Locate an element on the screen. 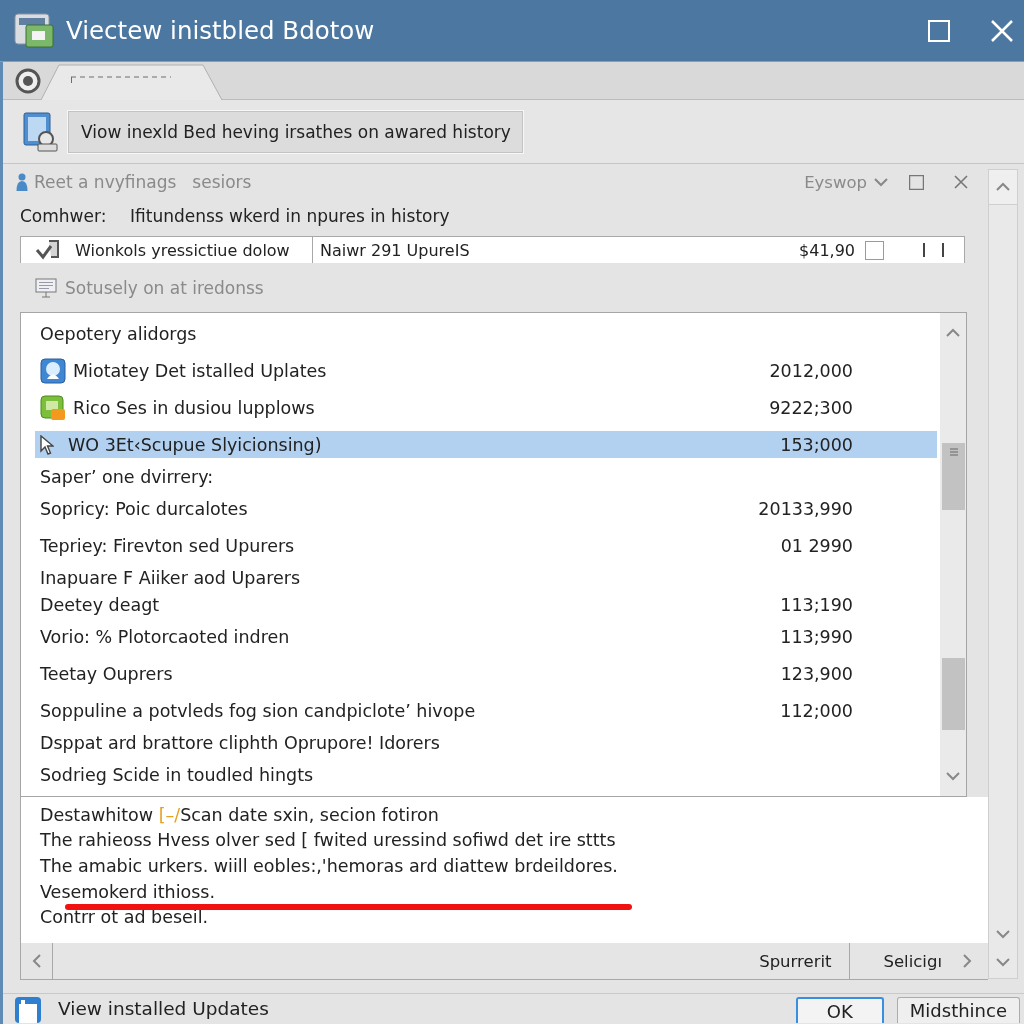 The height and width of the screenshot is (1024, 1024). status-title: View installed Updates is located at coordinates (163, 1009).